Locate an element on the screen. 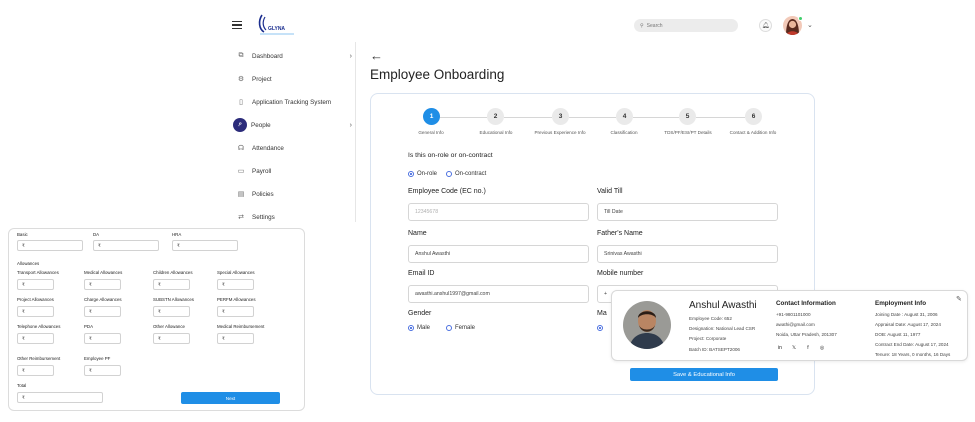  project-icon: ⚙︎ is located at coordinates (241, 79).